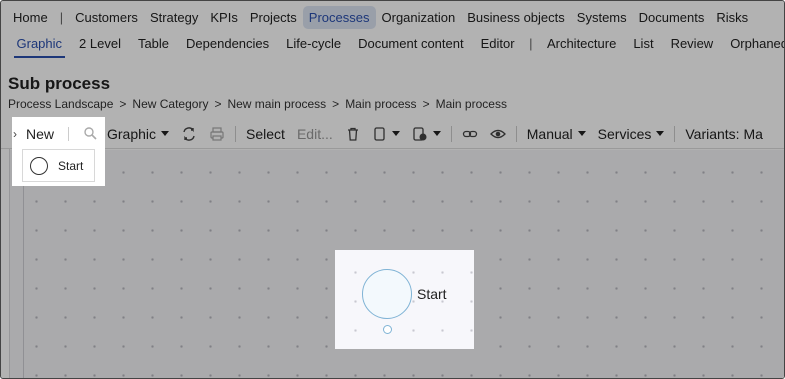 Image resolution: width=785 pixels, height=379 pixels. Describe the element at coordinates (672, 17) in the screenshot. I see `nav-item-documents: Documents` at that location.